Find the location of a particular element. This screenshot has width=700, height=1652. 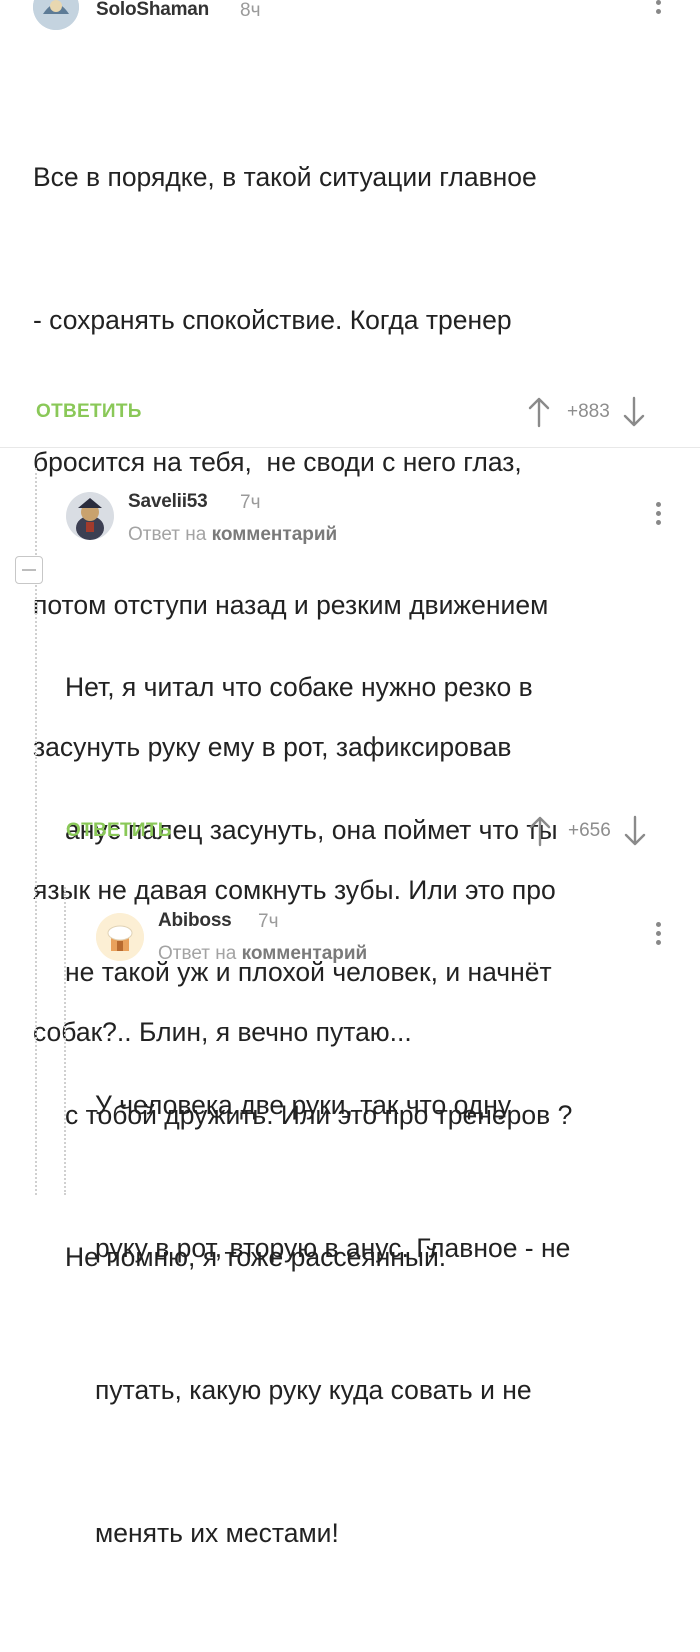

comment-line: руку в рот, вторую в анус. Главное - не is located at coordinates (333, 1247).